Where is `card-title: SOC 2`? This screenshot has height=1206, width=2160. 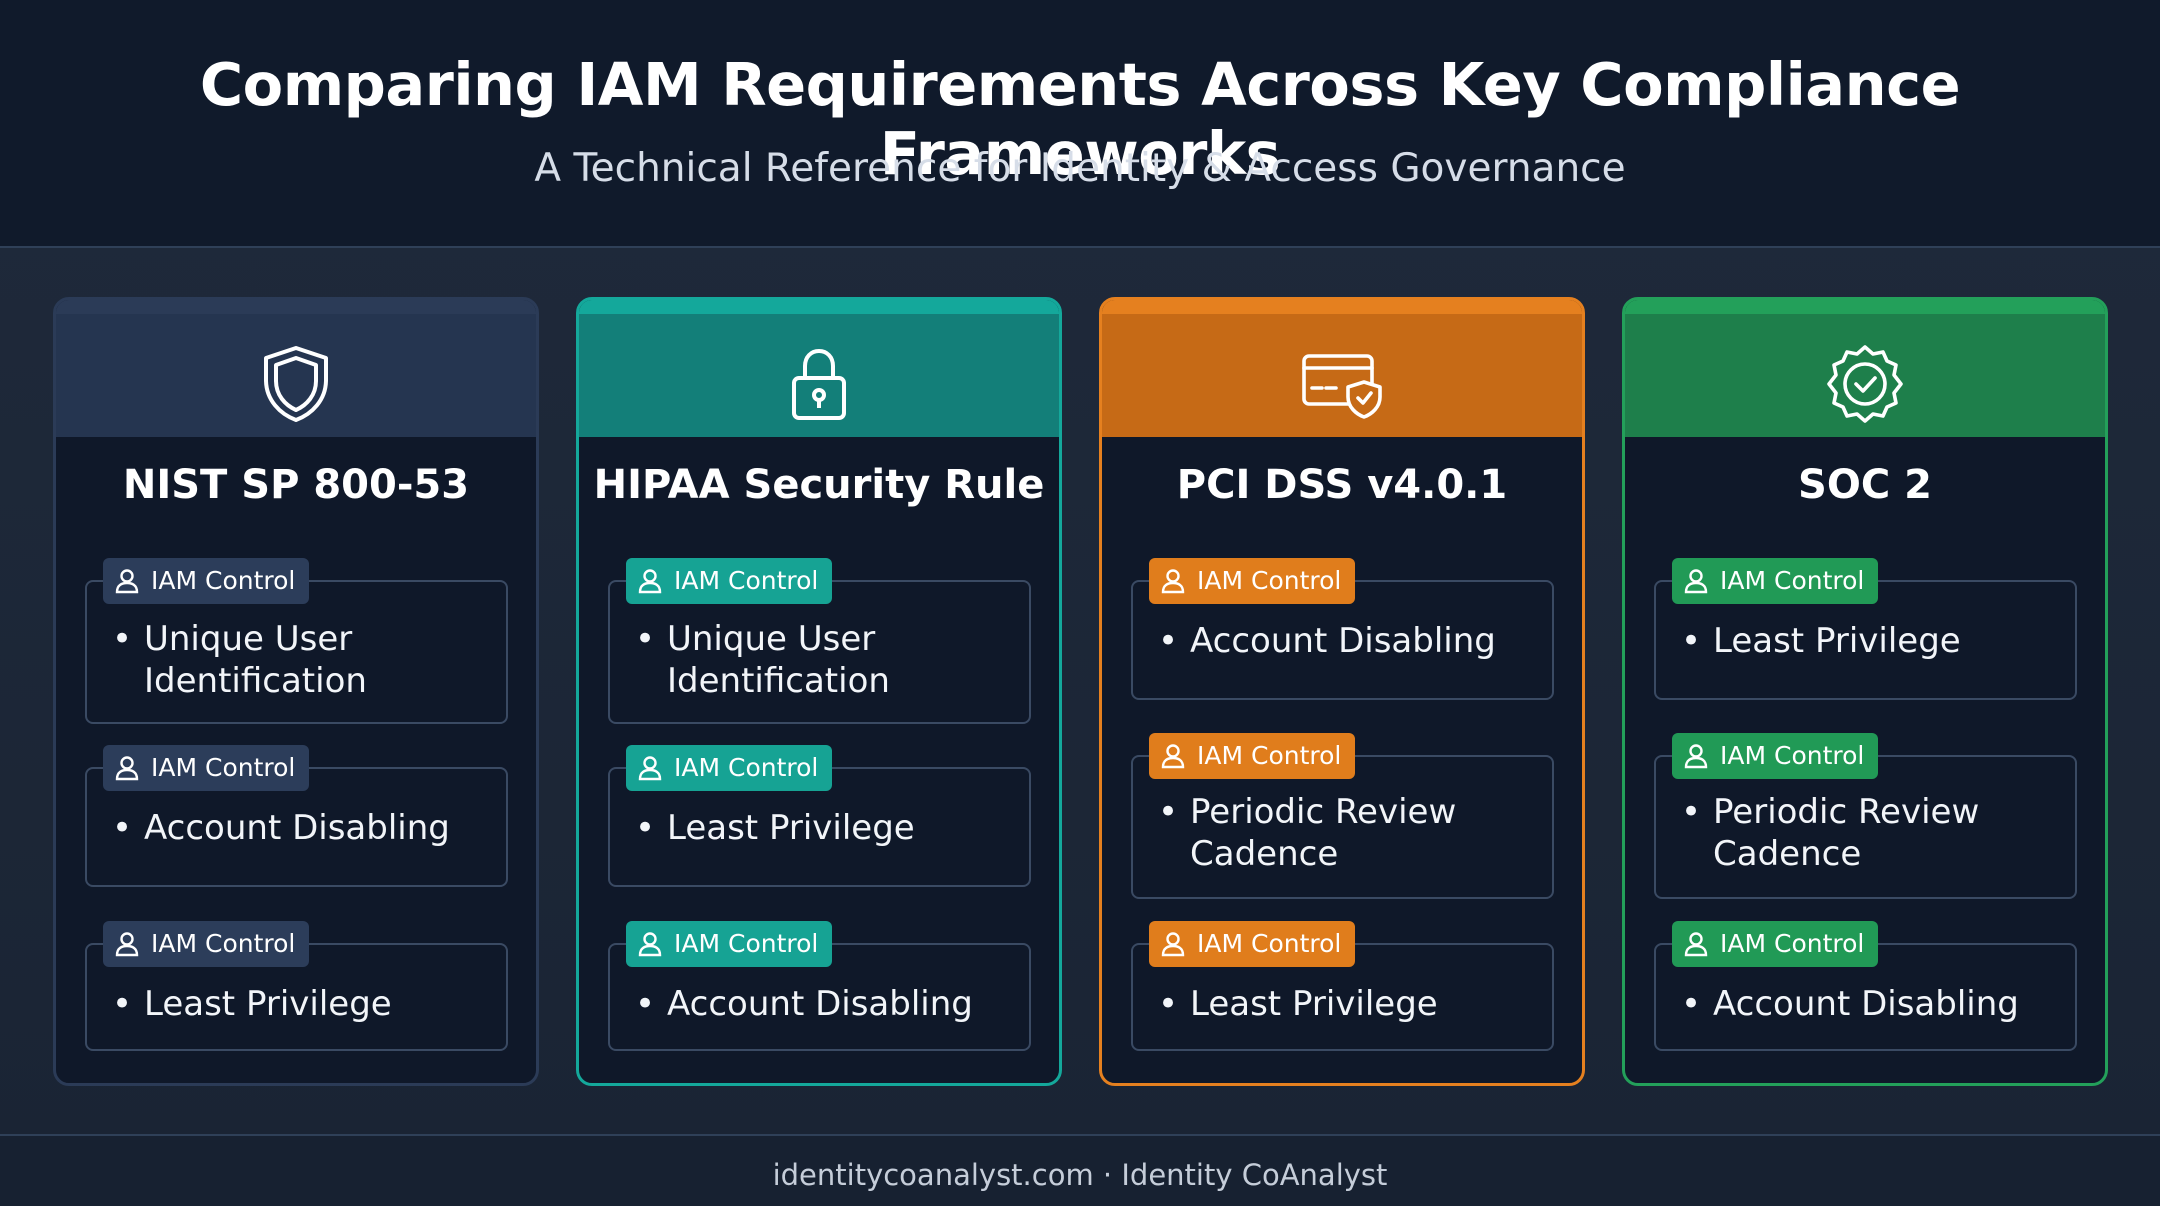
card-title: SOC 2 is located at coordinates (1865, 485).